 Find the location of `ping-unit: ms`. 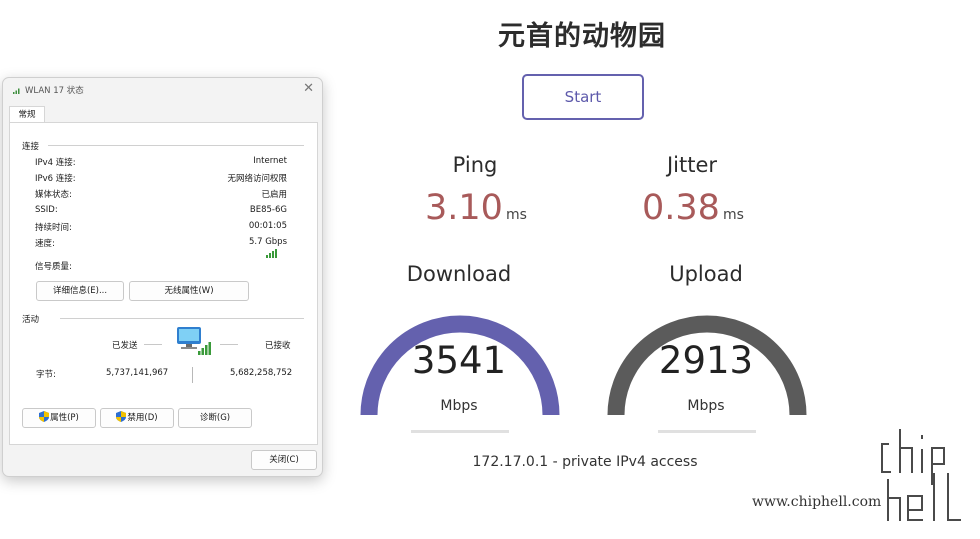

ping-unit: ms is located at coordinates (516, 215).